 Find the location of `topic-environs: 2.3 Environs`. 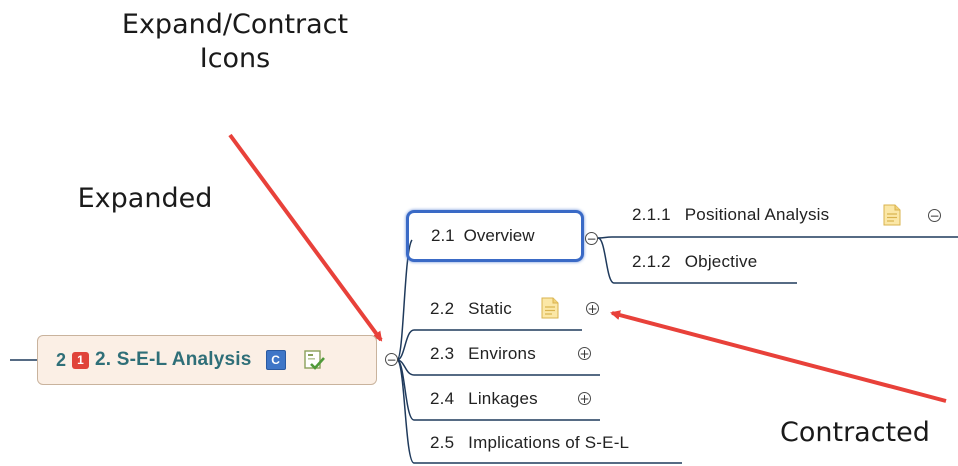

topic-environs: 2.3 Environs is located at coordinates (483, 354).